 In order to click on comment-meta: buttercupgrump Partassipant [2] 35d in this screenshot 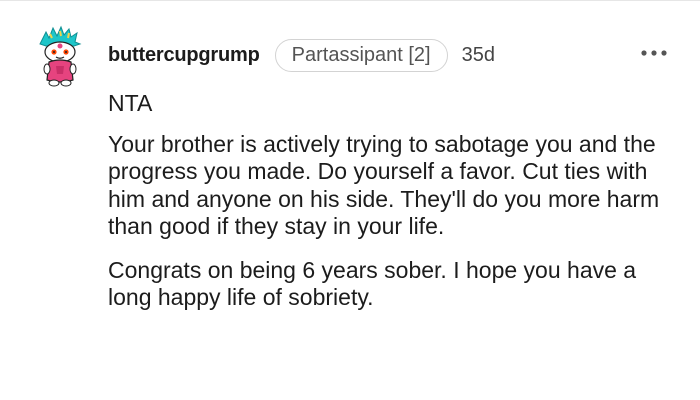, I will do `click(301, 55)`.